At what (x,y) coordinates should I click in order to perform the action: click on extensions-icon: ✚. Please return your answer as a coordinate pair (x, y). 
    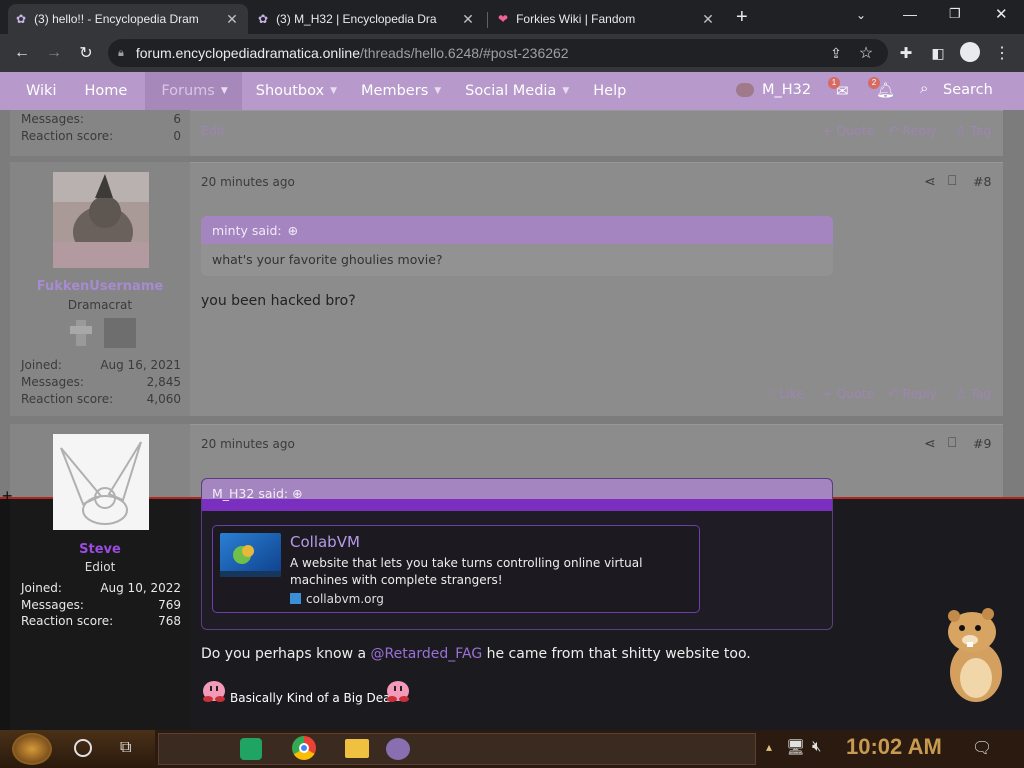
    Looking at the image, I should click on (906, 53).